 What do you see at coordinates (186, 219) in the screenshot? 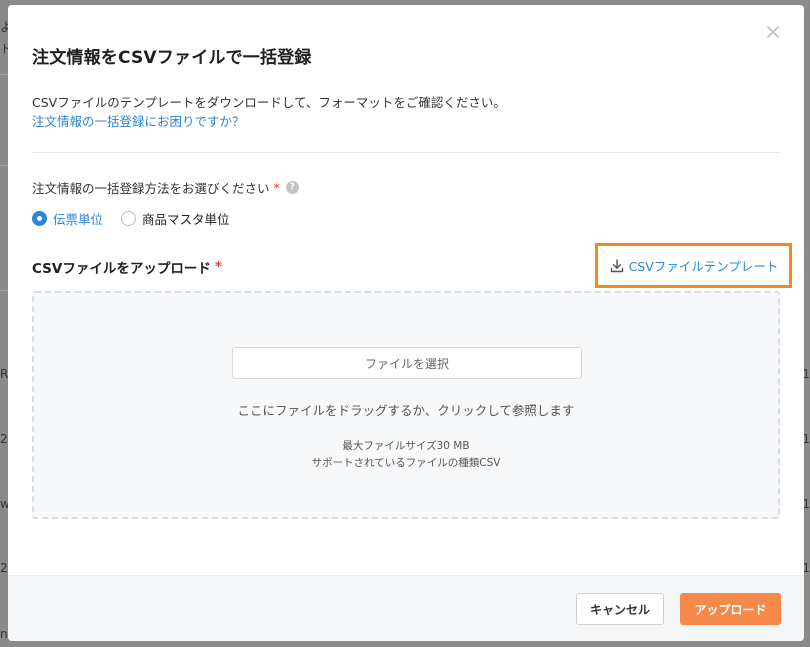
I see `radio-label: 商品マスタ単位` at bounding box center [186, 219].